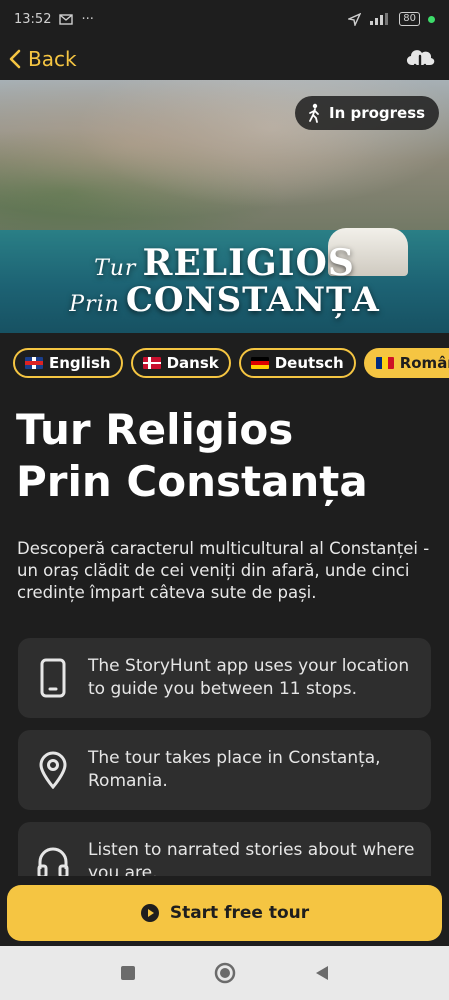  What do you see at coordinates (15, 59) in the screenshot?
I see `chevron-left-icon` at bounding box center [15, 59].